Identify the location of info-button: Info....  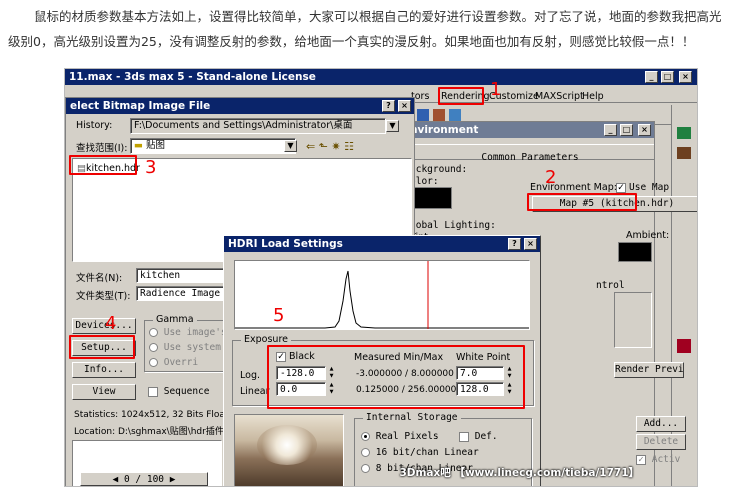
(104, 370).